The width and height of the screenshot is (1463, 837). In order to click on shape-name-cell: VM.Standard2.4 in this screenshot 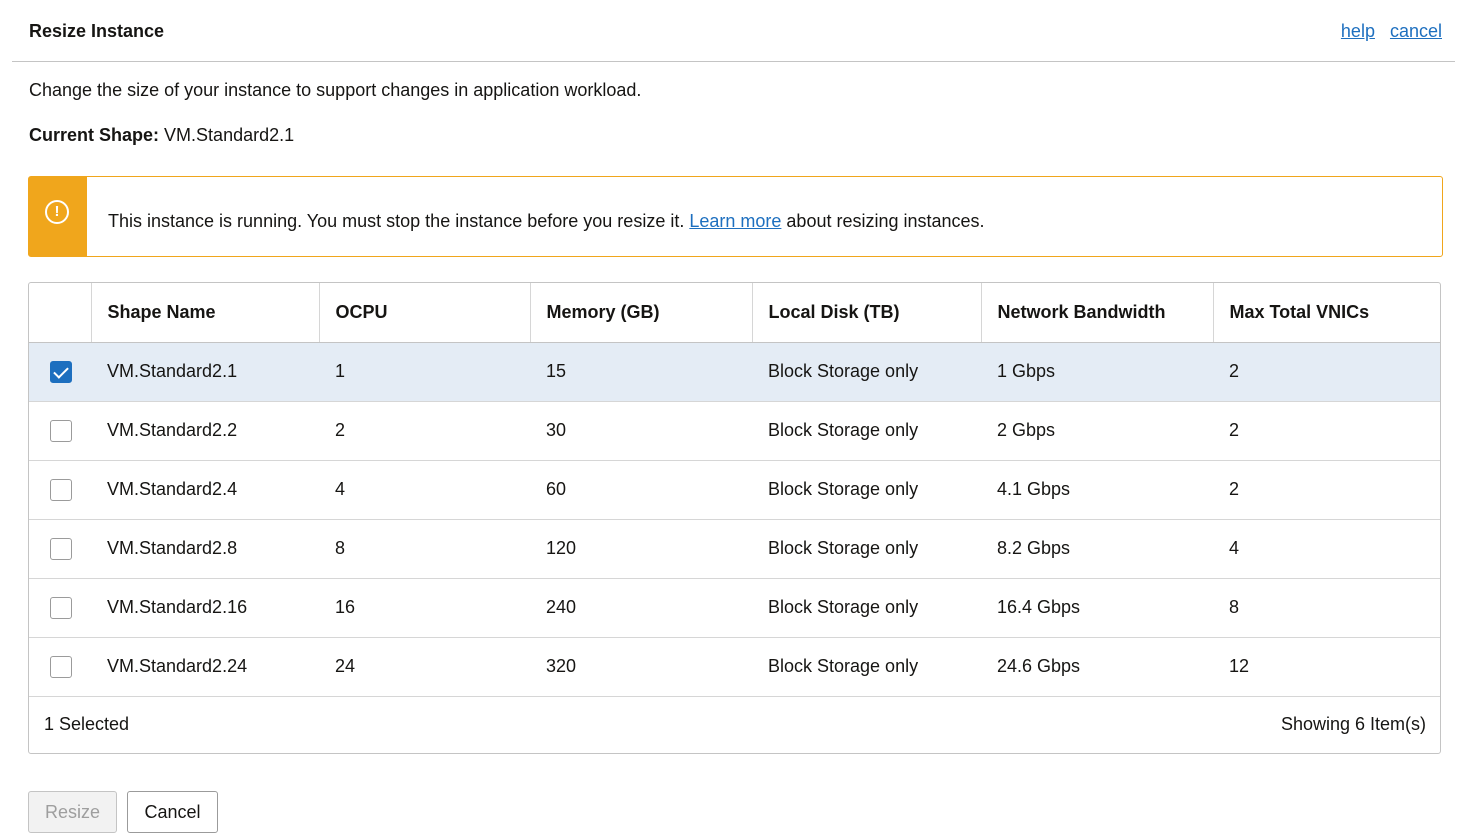, I will do `click(205, 490)`.